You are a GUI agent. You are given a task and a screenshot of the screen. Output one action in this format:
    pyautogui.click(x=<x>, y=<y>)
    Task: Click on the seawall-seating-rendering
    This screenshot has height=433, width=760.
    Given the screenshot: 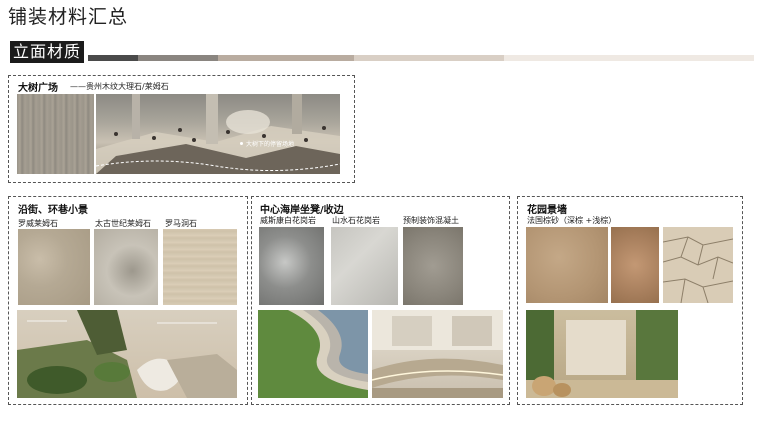 What is the action you would take?
    pyautogui.click(x=437, y=354)
    